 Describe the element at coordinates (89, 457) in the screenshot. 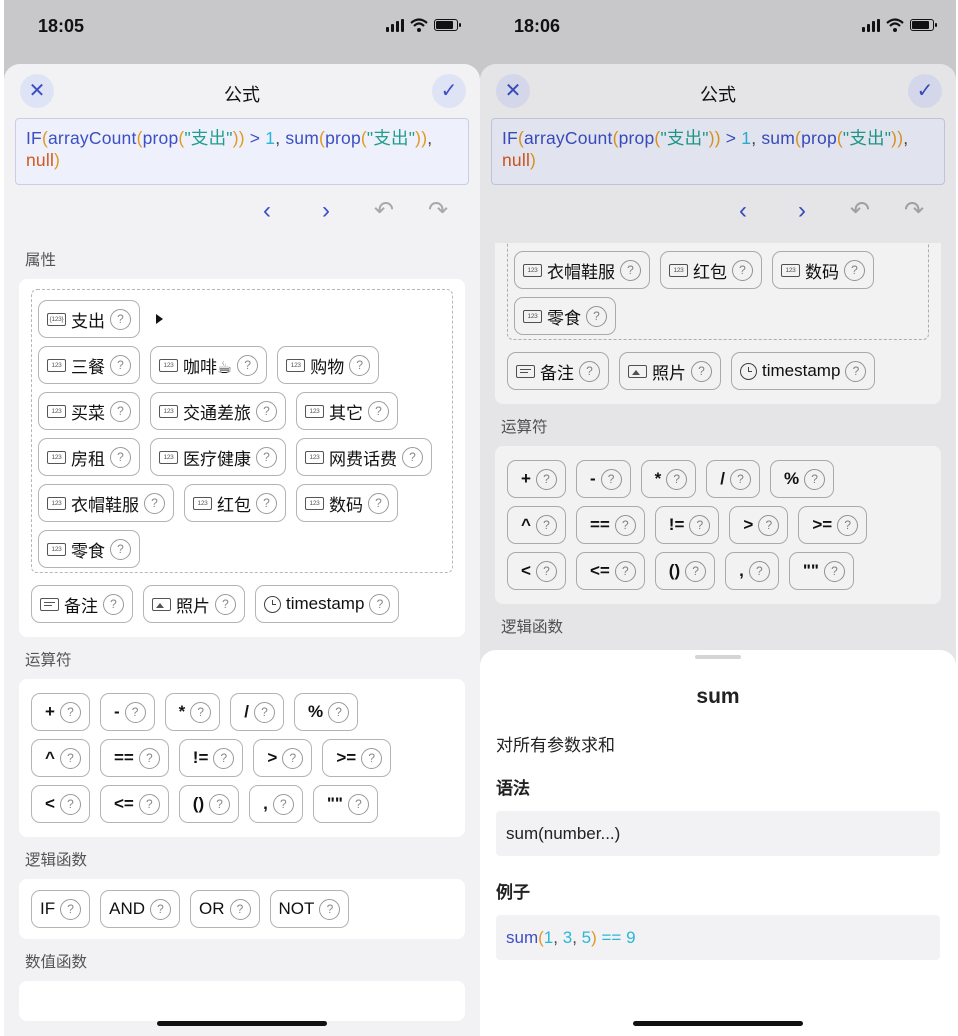

I see `property-chip: 123 房租?` at that location.